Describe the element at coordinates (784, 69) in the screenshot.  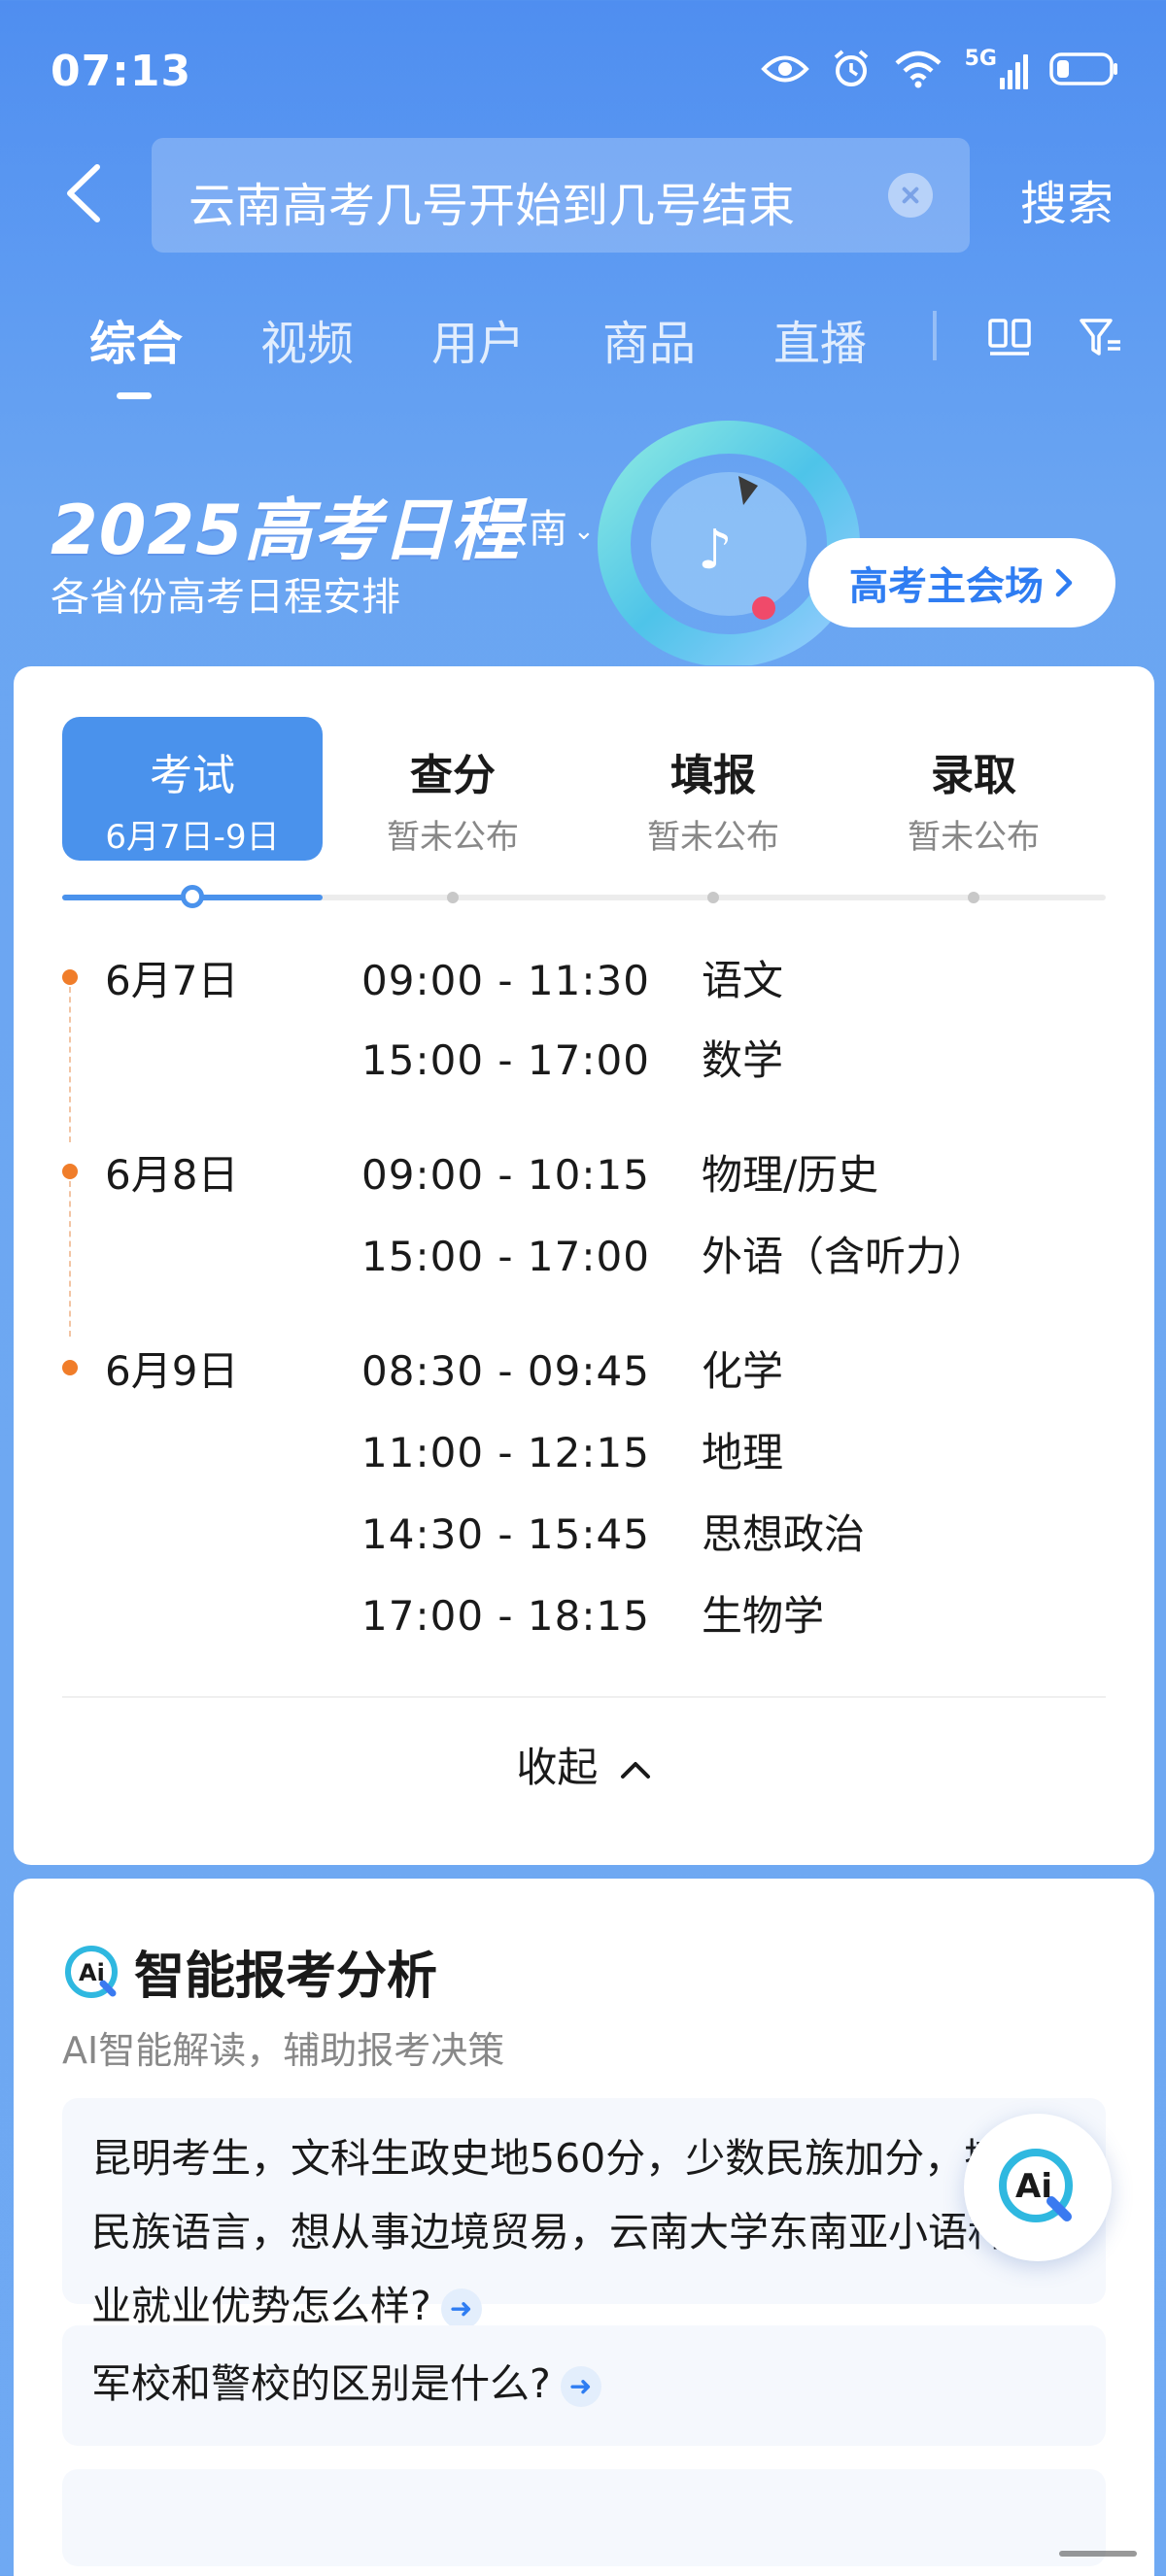
I see `eye-icon` at that location.